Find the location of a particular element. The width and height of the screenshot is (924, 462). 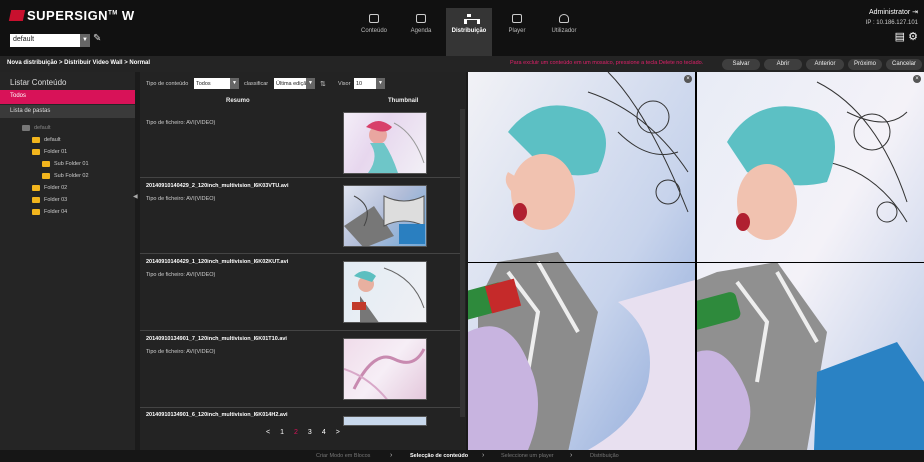

tree-item-folder03: Folder 03 is located at coordinates (49, 199).